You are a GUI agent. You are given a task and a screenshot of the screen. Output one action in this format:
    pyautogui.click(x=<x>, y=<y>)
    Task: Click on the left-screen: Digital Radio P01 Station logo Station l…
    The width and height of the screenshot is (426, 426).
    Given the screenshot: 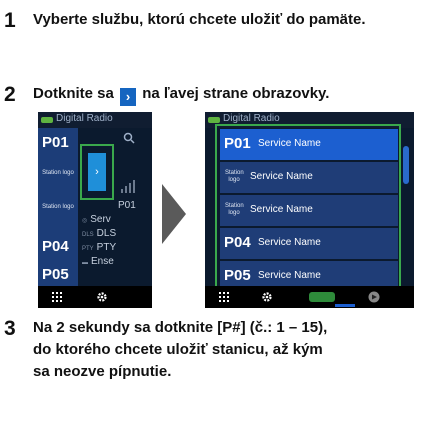 What is the action you would take?
    pyautogui.click(x=95, y=210)
    